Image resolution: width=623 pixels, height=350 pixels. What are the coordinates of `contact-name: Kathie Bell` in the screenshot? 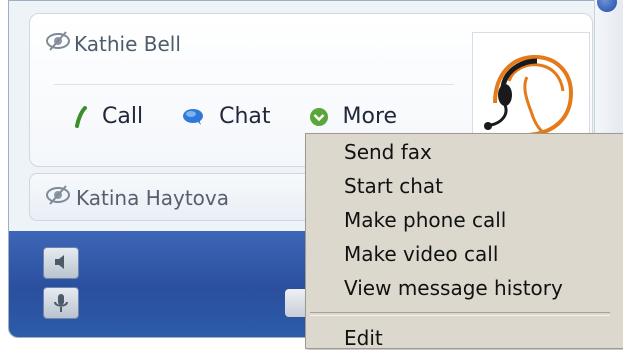 It's located at (127, 44).